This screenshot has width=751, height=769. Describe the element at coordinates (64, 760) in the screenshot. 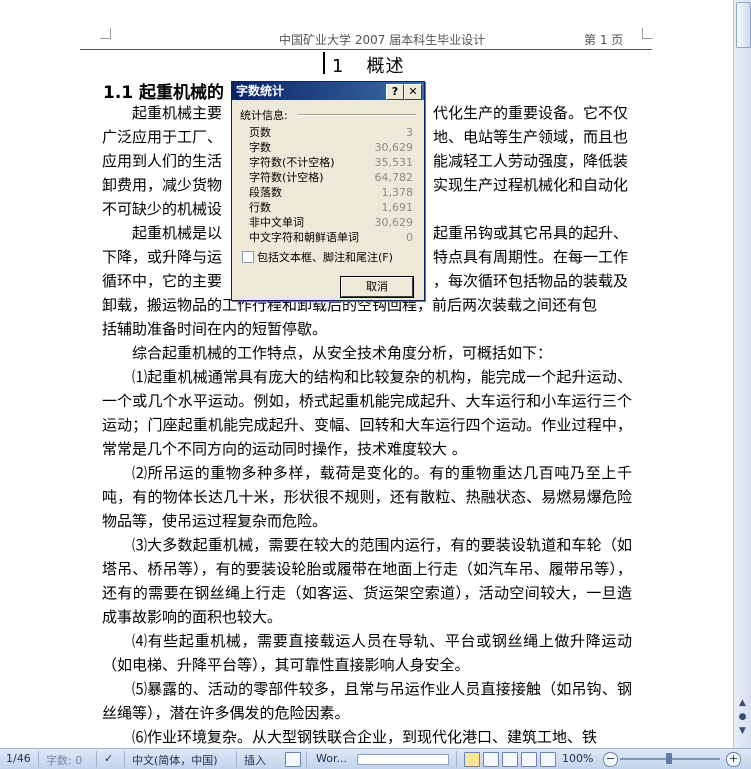

I see `word-count-indicator: 字数: 0` at that location.